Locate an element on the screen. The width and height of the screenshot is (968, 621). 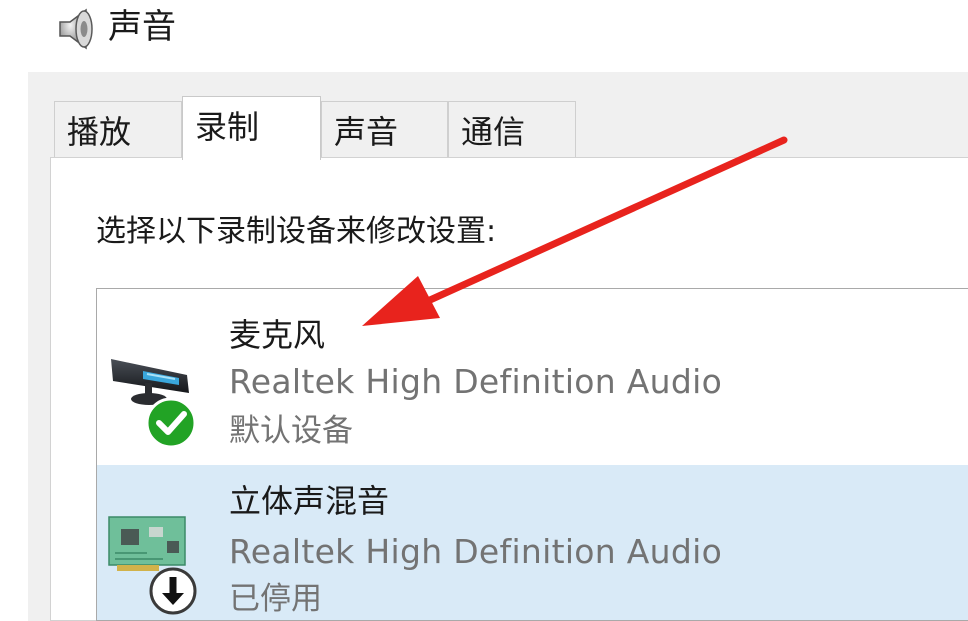
default-checkmark-icon is located at coordinates (171, 423).